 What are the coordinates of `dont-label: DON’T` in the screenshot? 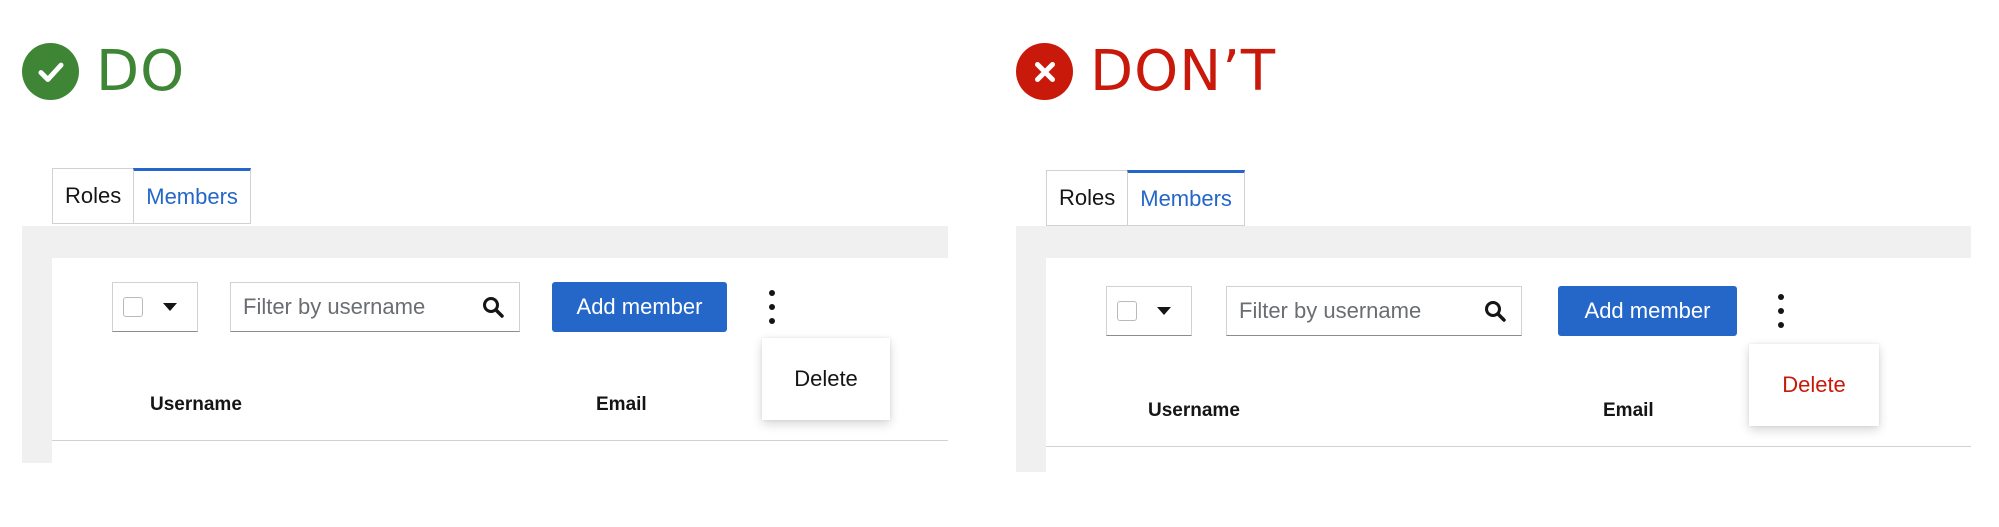 It's located at (1183, 71).